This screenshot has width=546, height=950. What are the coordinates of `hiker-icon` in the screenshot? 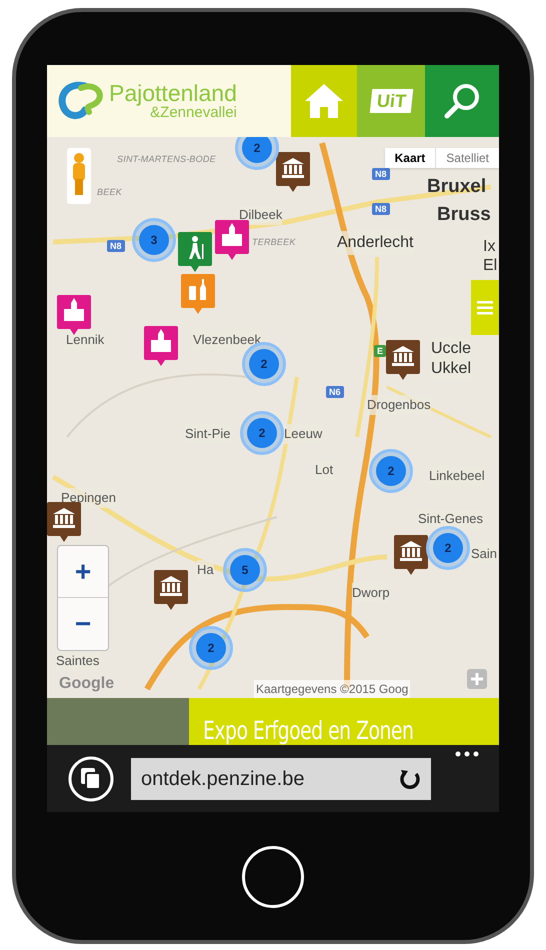 It's located at (196, 247).